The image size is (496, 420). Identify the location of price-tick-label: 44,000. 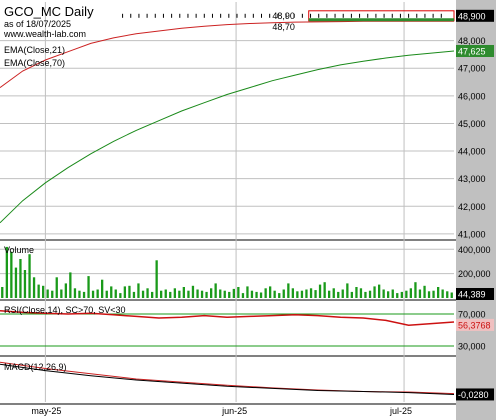
(472, 152).